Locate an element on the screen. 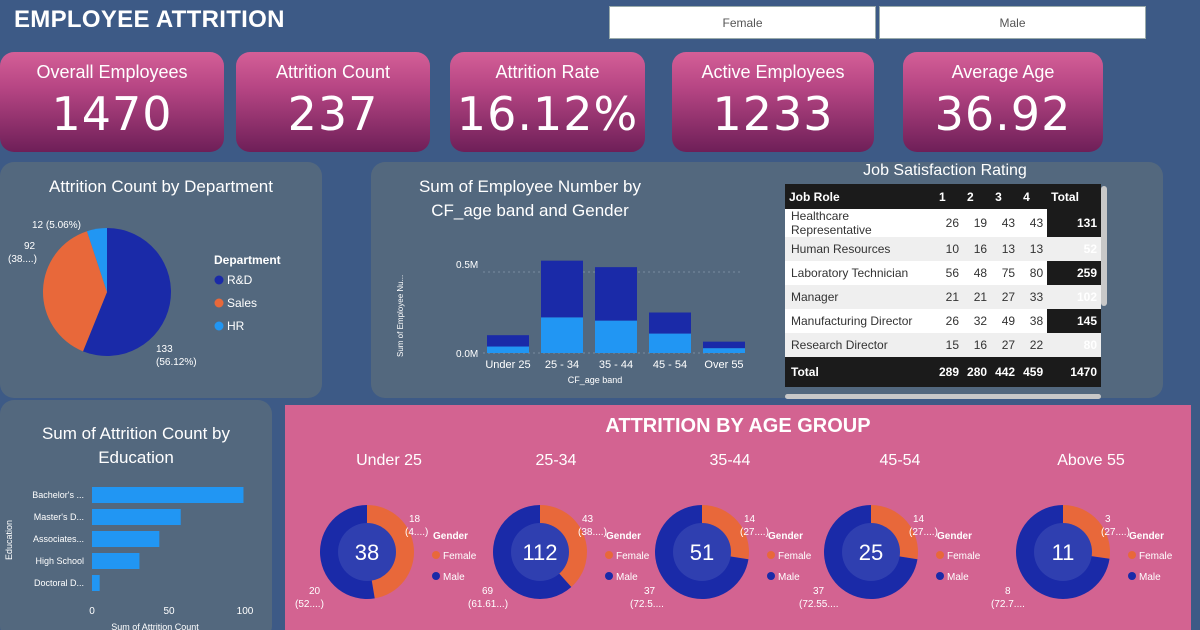 Image resolution: width=1200 pixels, height=630 pixels. kpi-average-age: Average Age 36.92 is located at coordinates (1003, 102).